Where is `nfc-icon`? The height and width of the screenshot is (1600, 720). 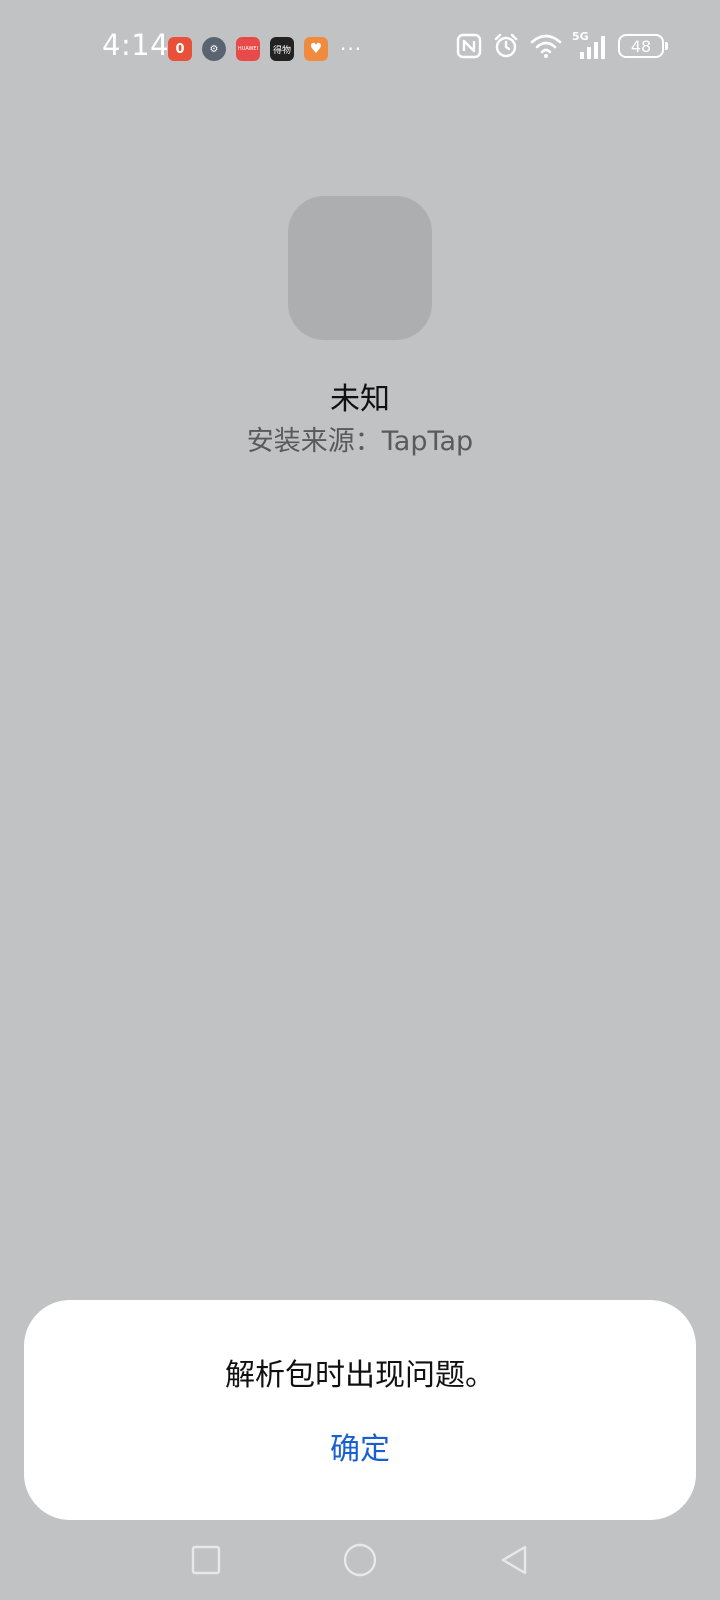
nfc-icon is located at coordinates (469, 46).